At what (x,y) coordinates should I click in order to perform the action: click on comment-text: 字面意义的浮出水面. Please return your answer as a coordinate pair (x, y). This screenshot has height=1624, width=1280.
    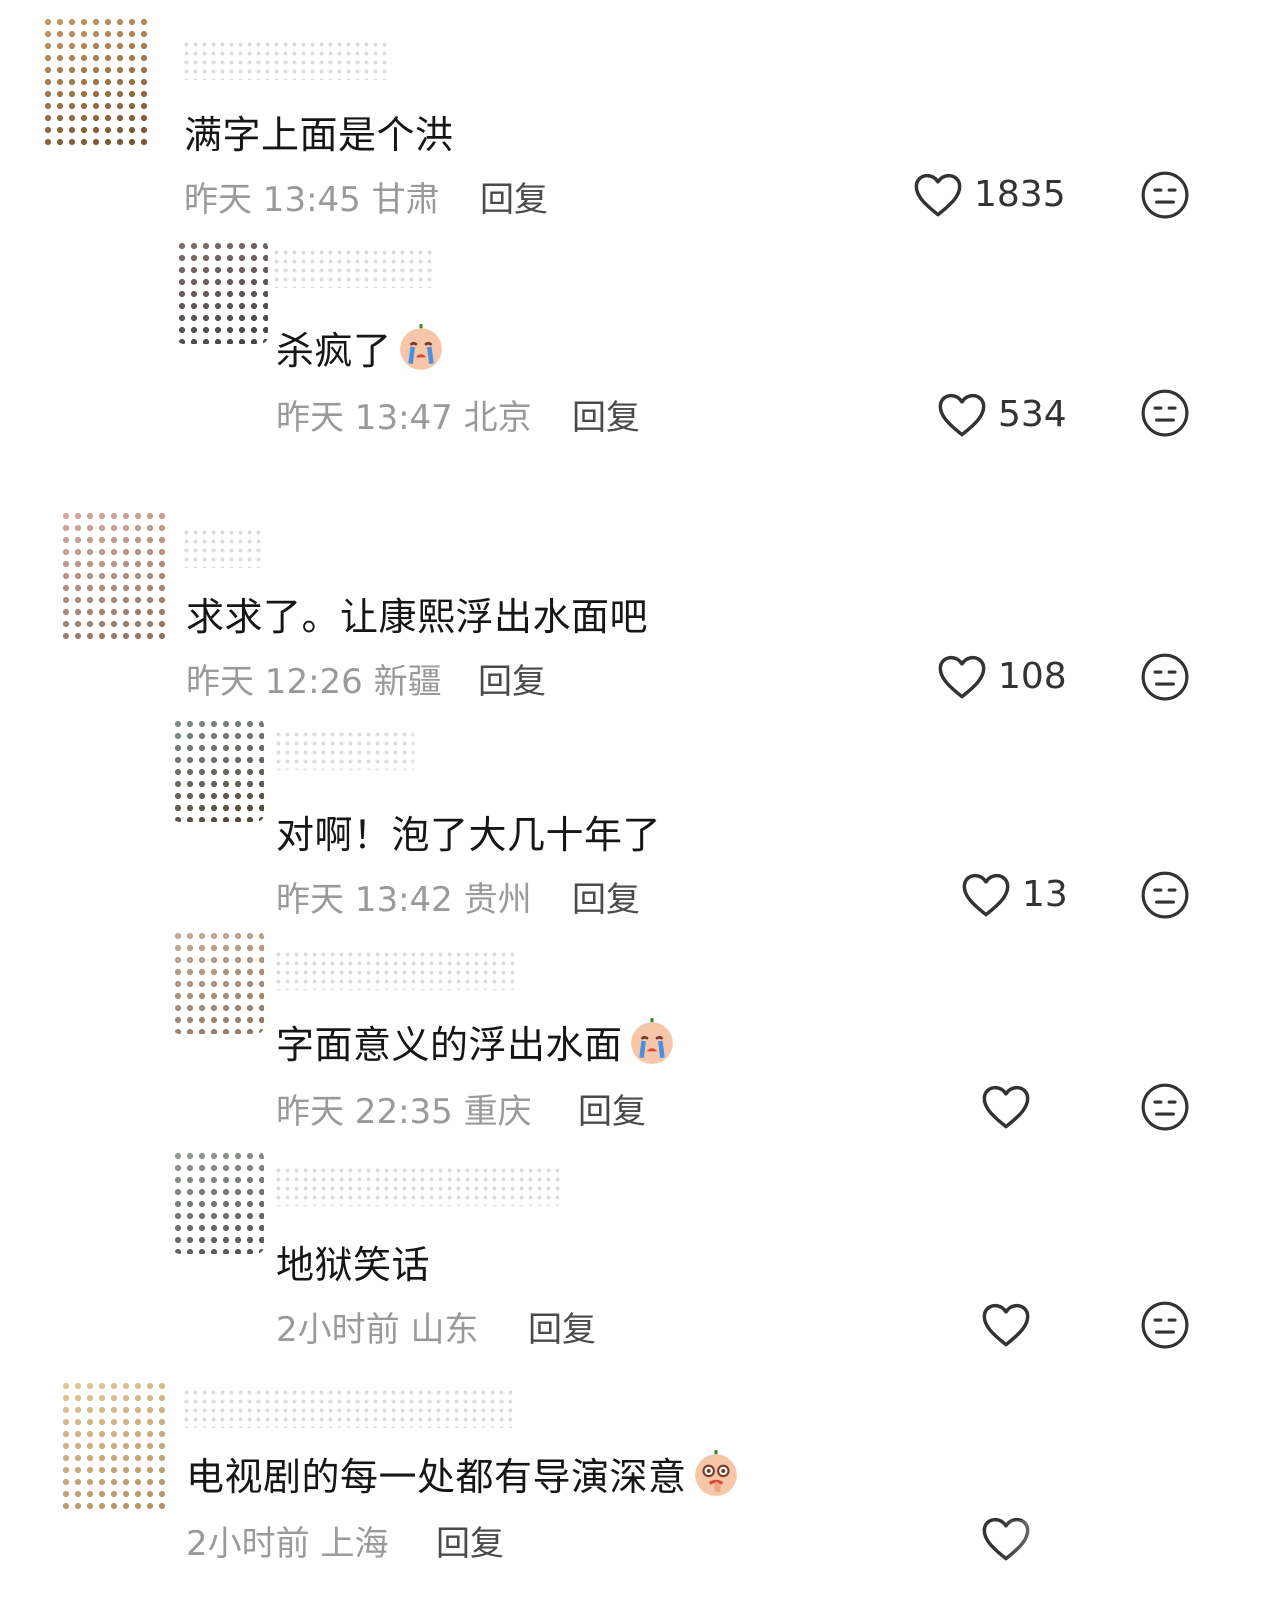
    Looking at the image, I should click on (476, 1041).